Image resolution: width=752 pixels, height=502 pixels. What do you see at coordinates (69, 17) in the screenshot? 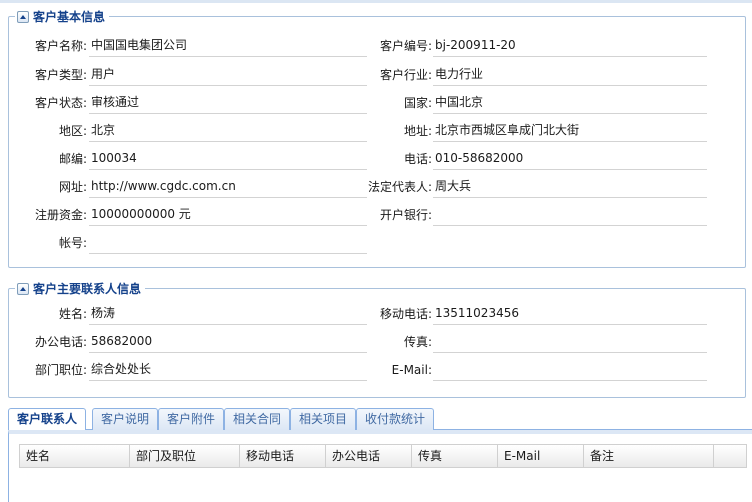
I see `basic-info-title: 客户基本信息` at bounding box center [69, 17].